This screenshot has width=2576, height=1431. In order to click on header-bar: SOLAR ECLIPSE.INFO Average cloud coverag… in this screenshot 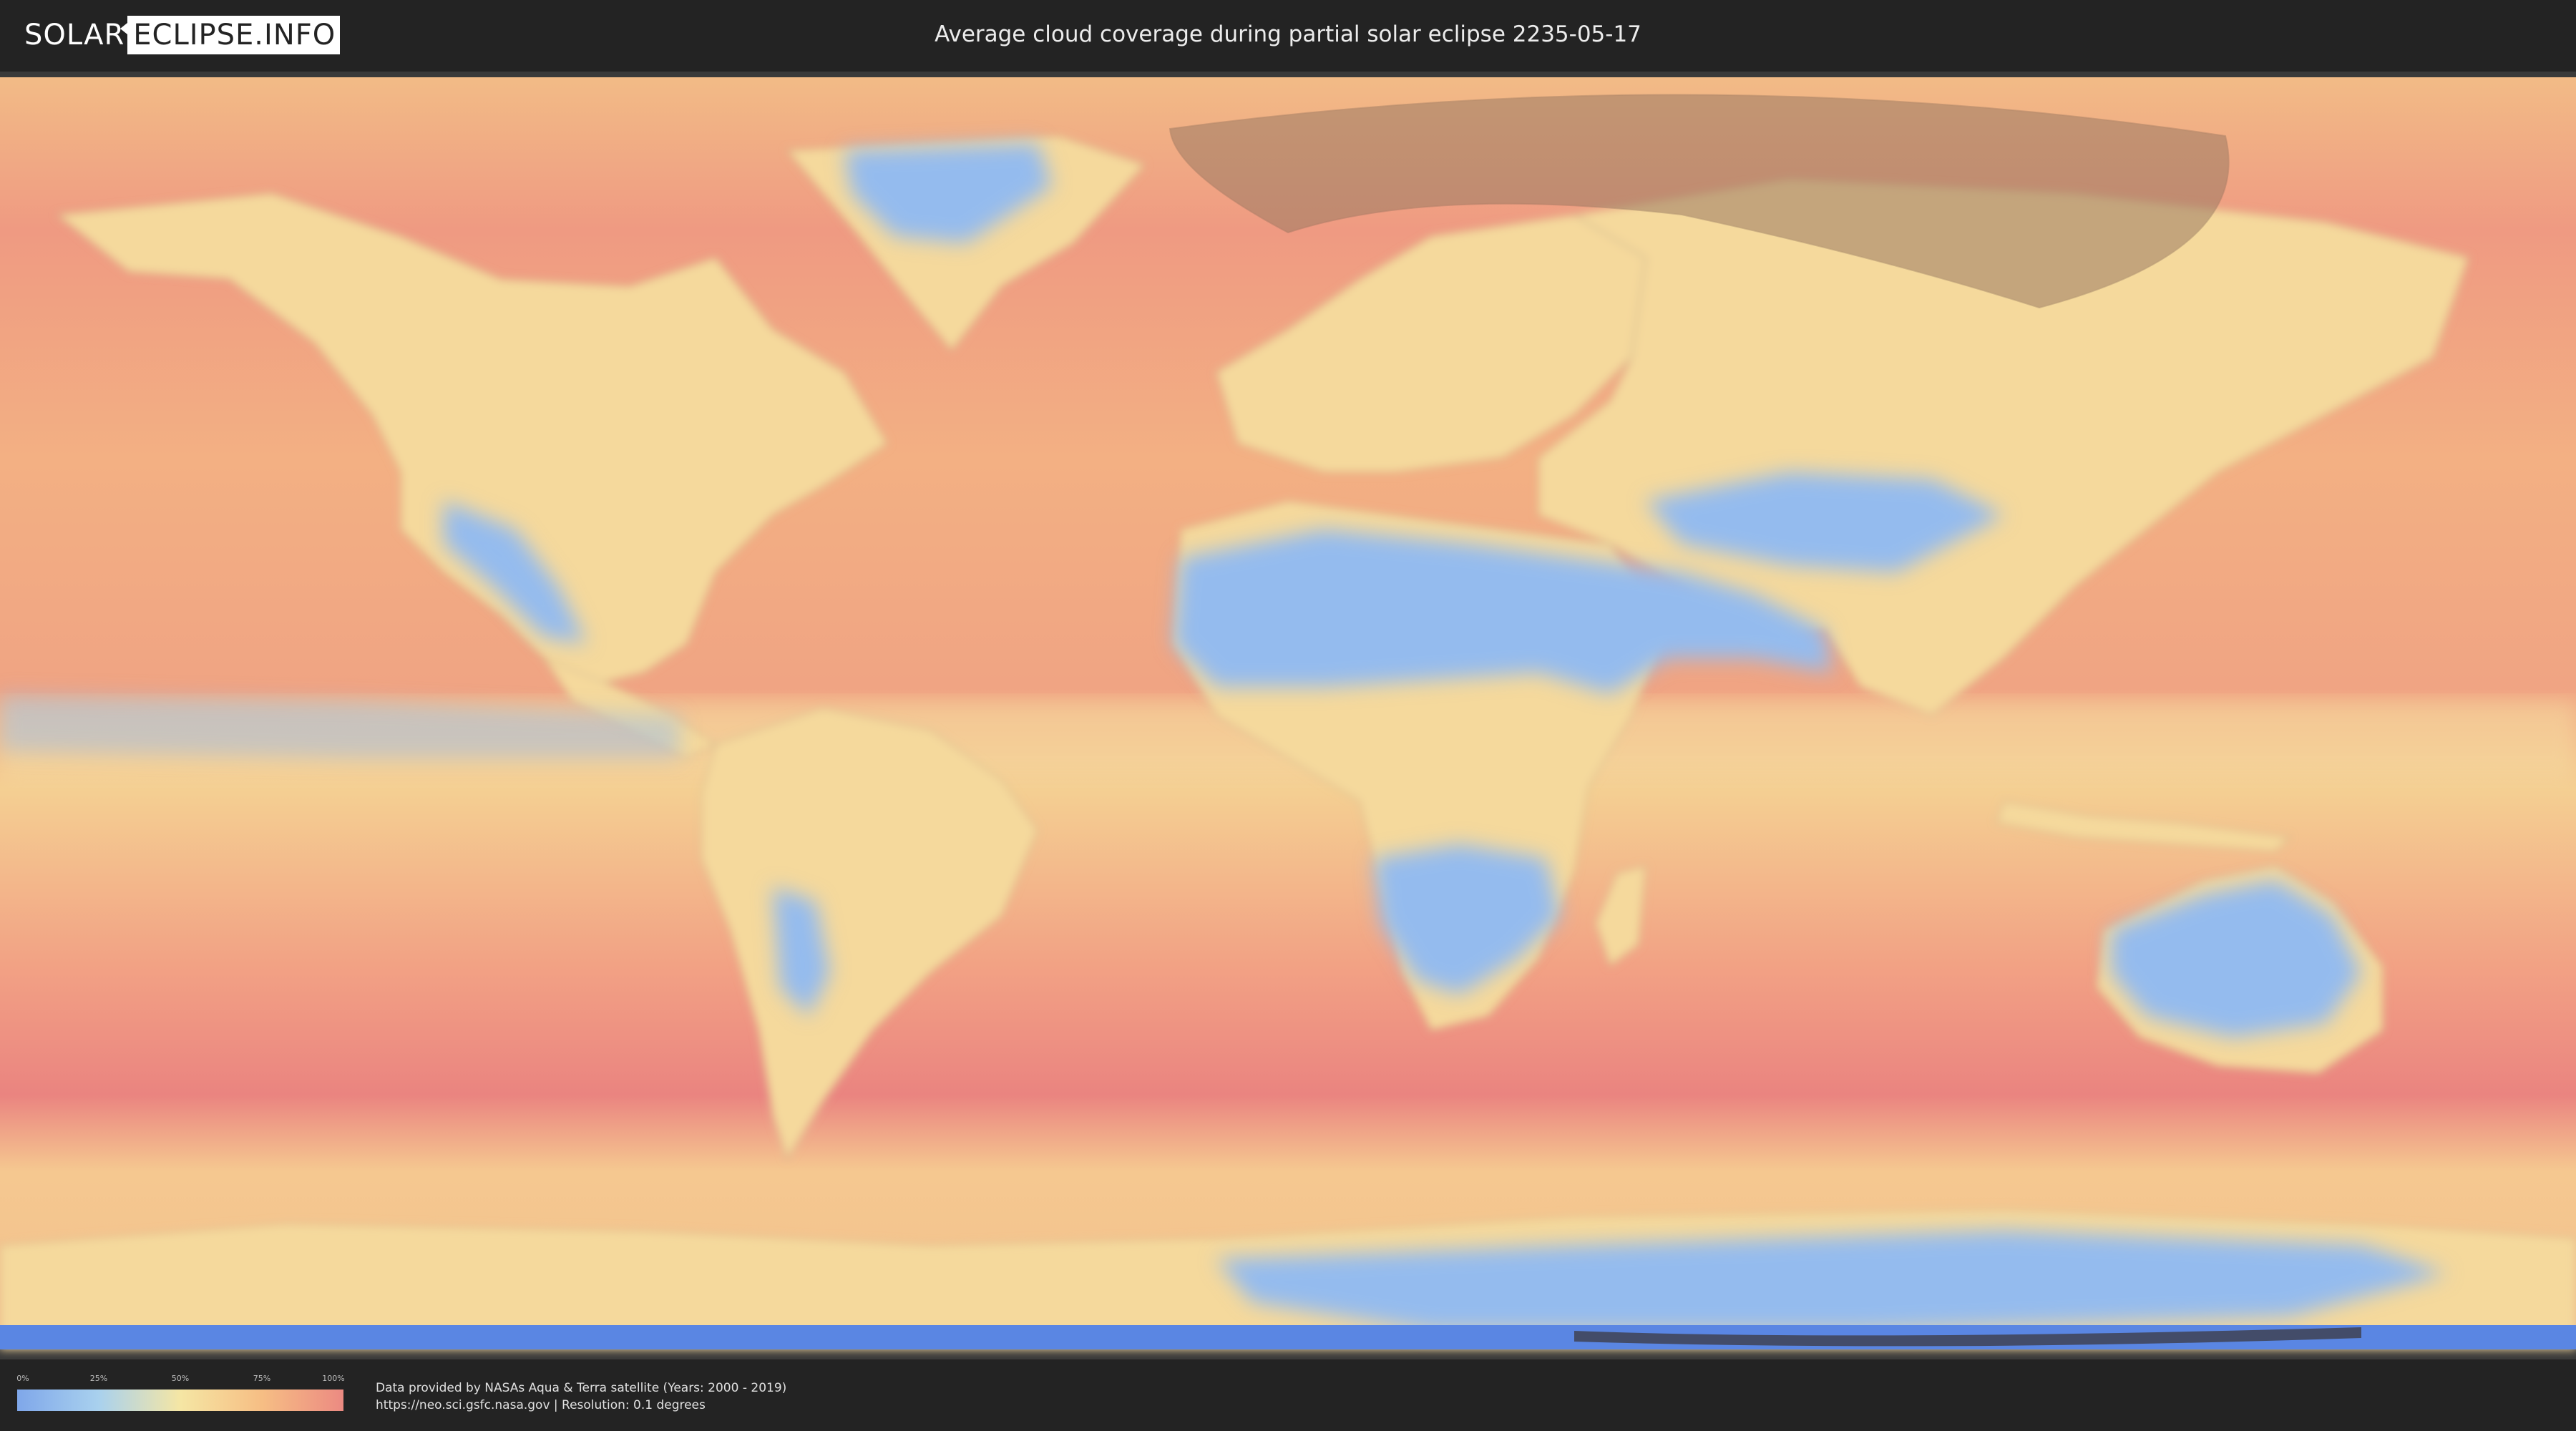, I will do `click(1288, 36)`.